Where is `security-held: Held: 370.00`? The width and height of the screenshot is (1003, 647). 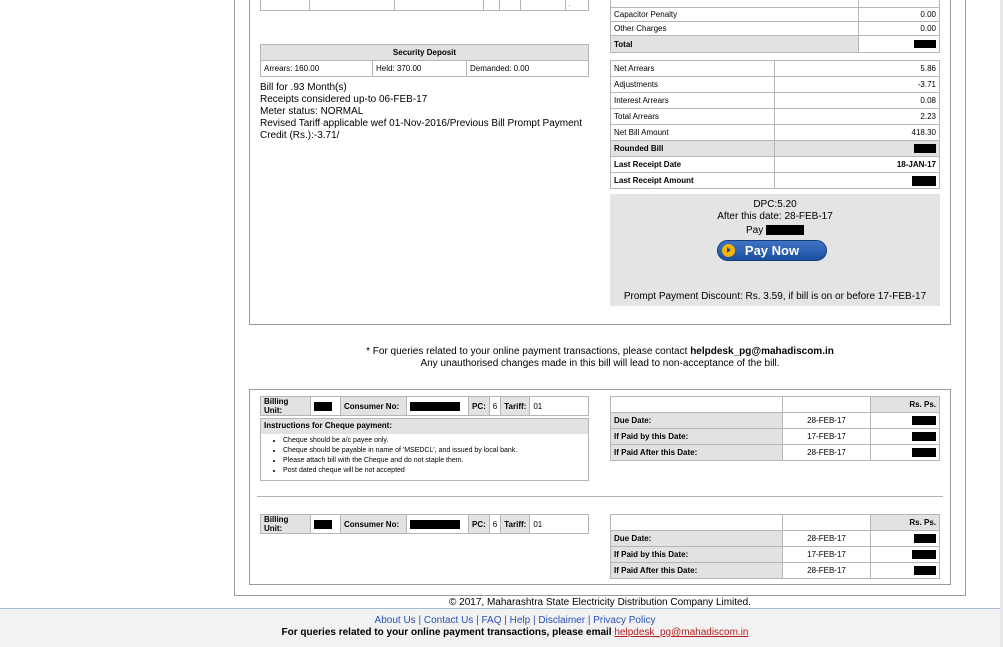
security-held: Held: 370.00 is located at coordinates (419, 68).